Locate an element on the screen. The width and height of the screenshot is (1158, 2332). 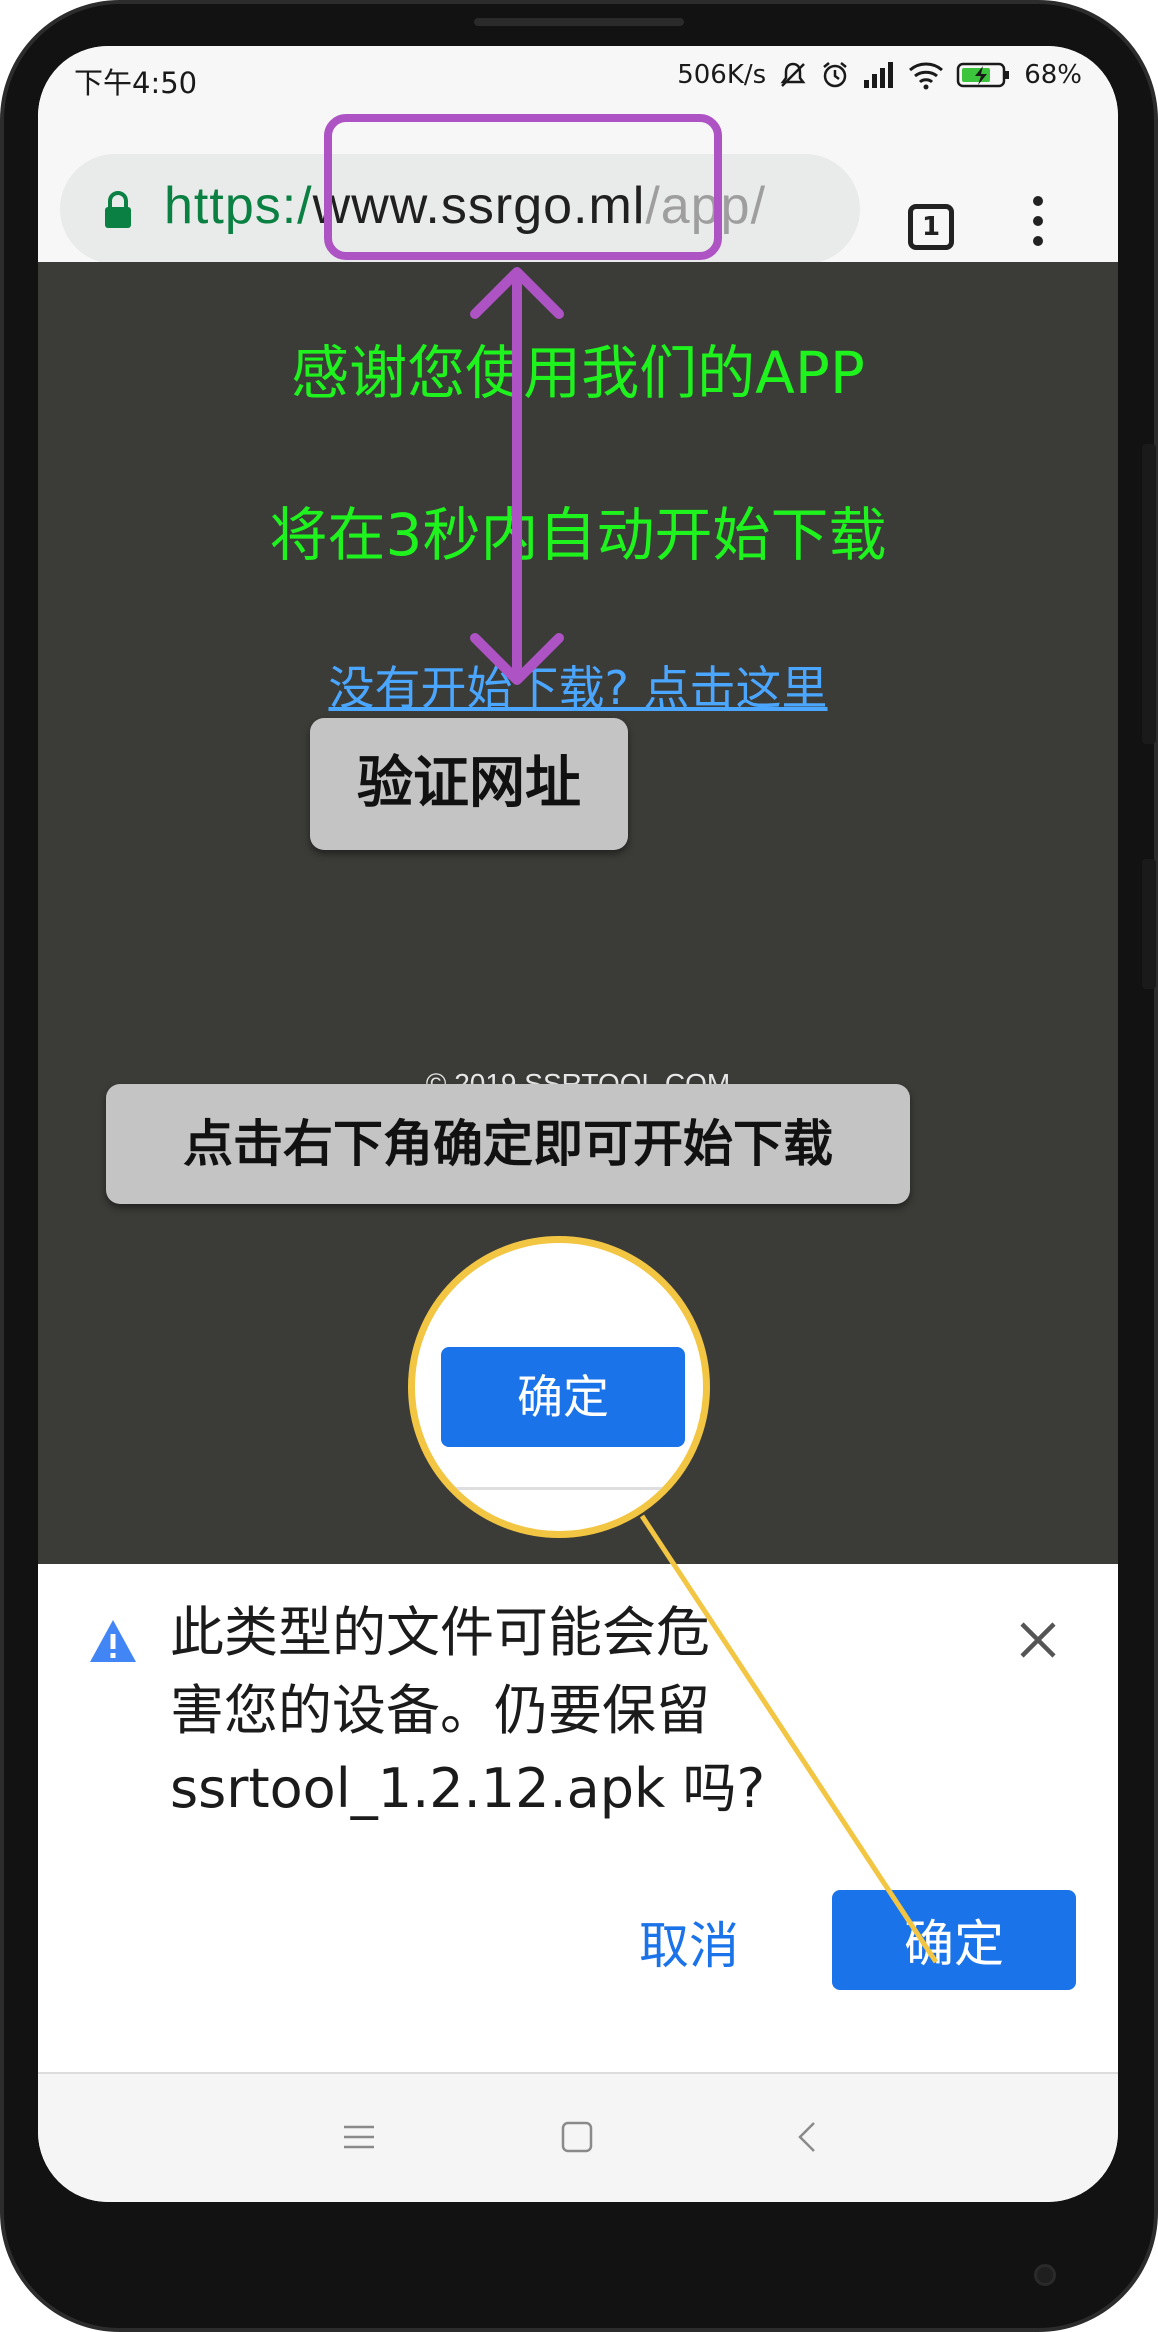
power-button is located at coordinates (1149, 924).